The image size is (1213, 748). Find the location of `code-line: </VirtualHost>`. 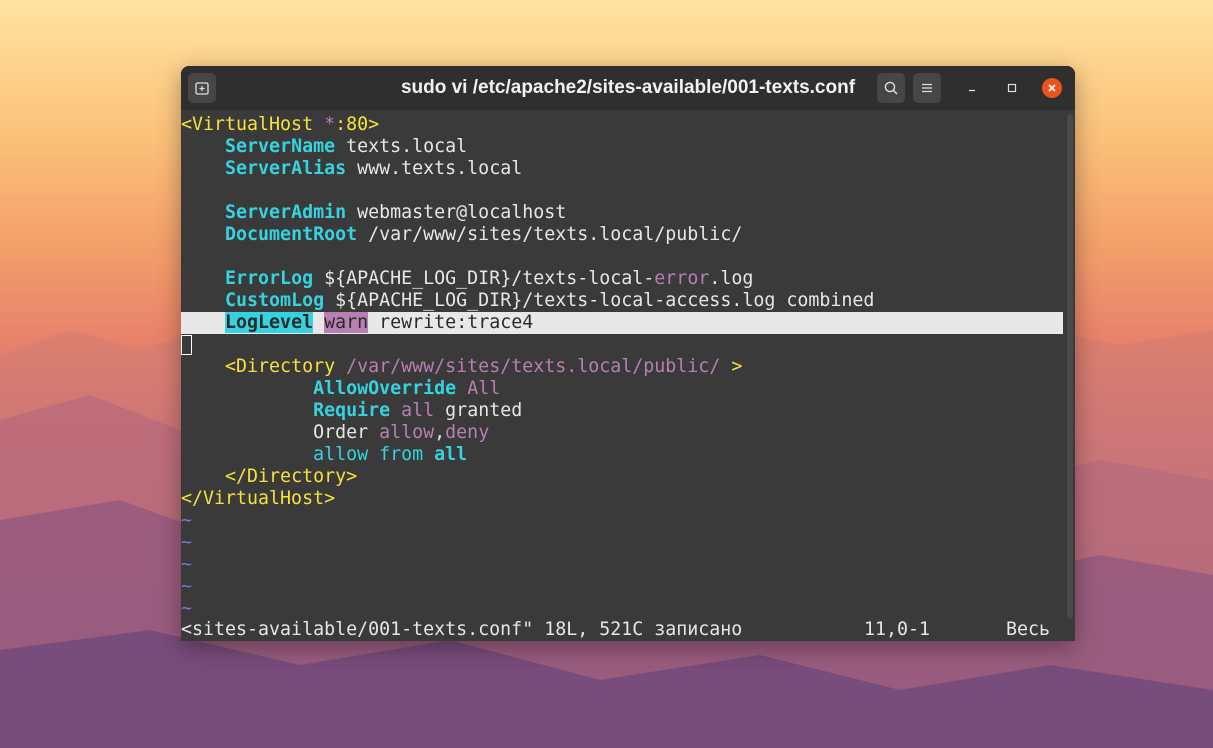

code-line: </VirtualHost> is located at coordinates (258, 498).